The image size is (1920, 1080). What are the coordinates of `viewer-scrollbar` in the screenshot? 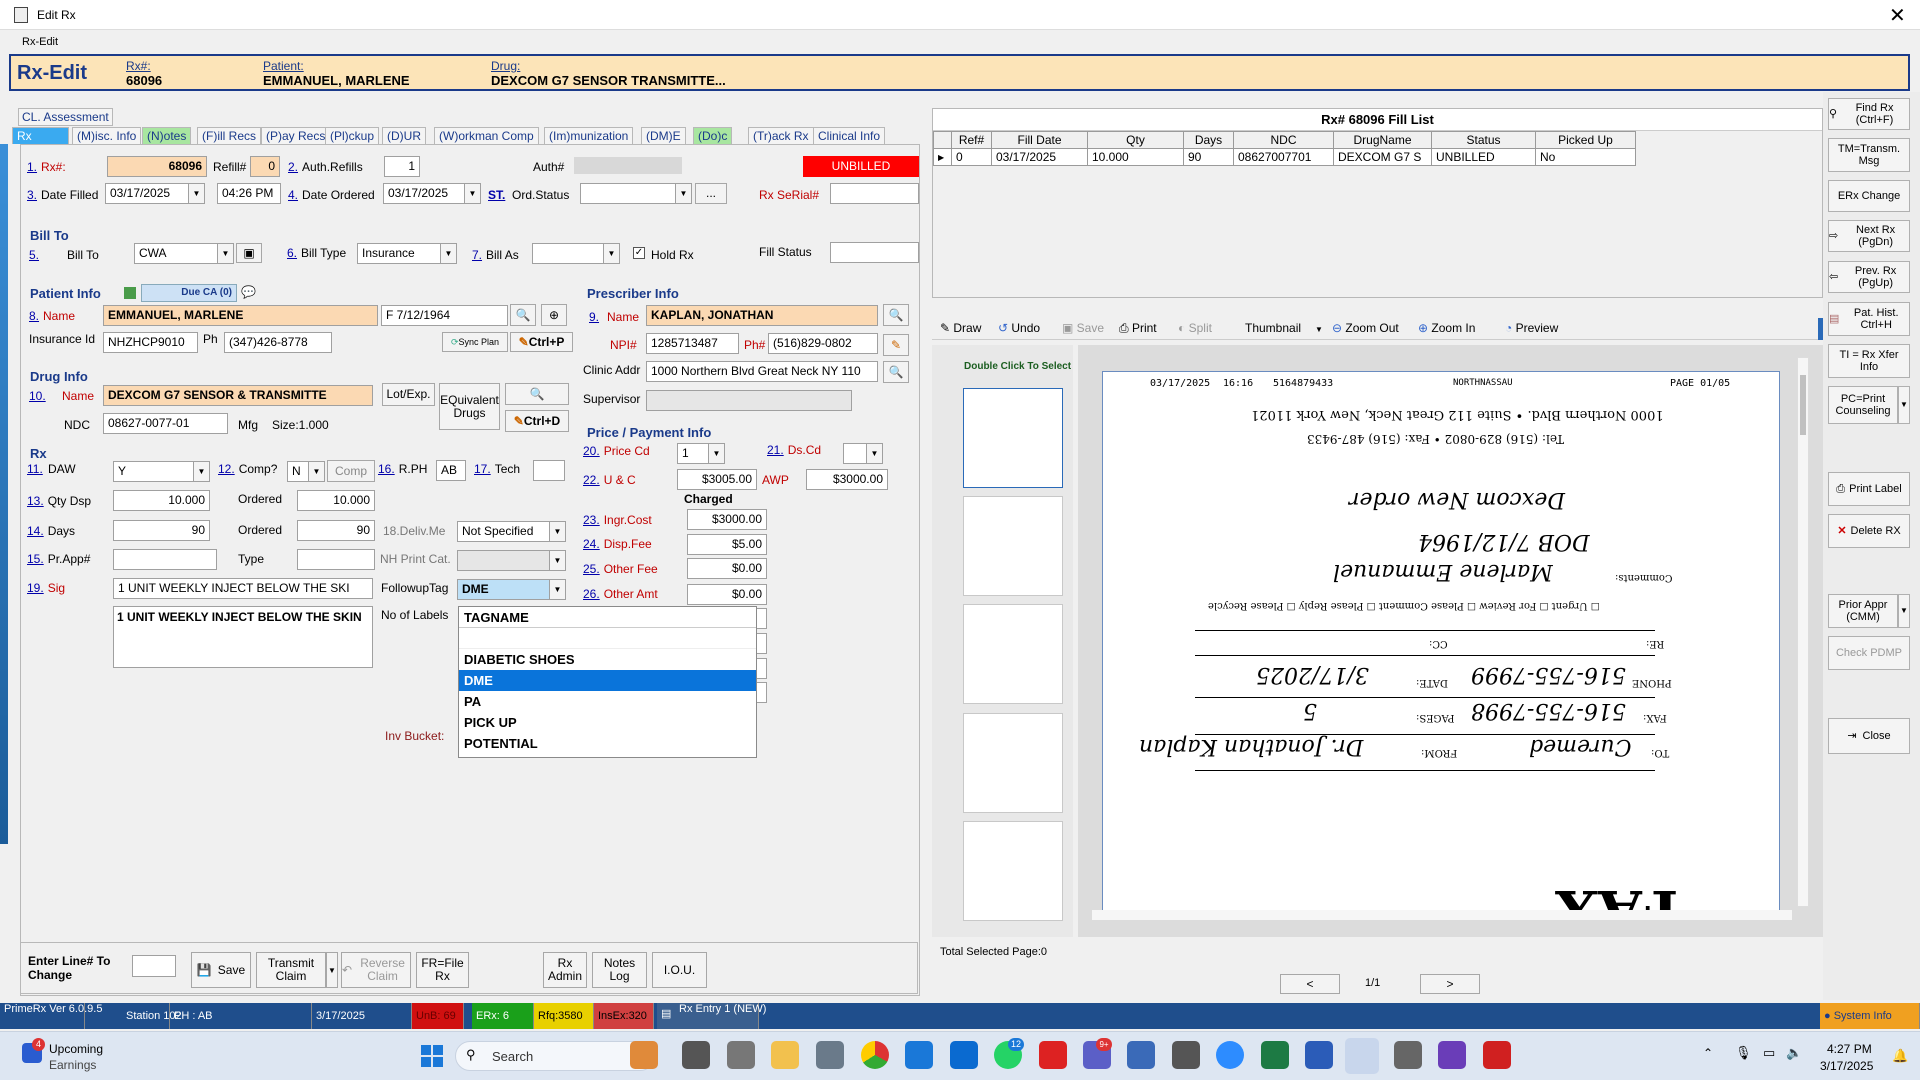 It's located at (1803, 632).